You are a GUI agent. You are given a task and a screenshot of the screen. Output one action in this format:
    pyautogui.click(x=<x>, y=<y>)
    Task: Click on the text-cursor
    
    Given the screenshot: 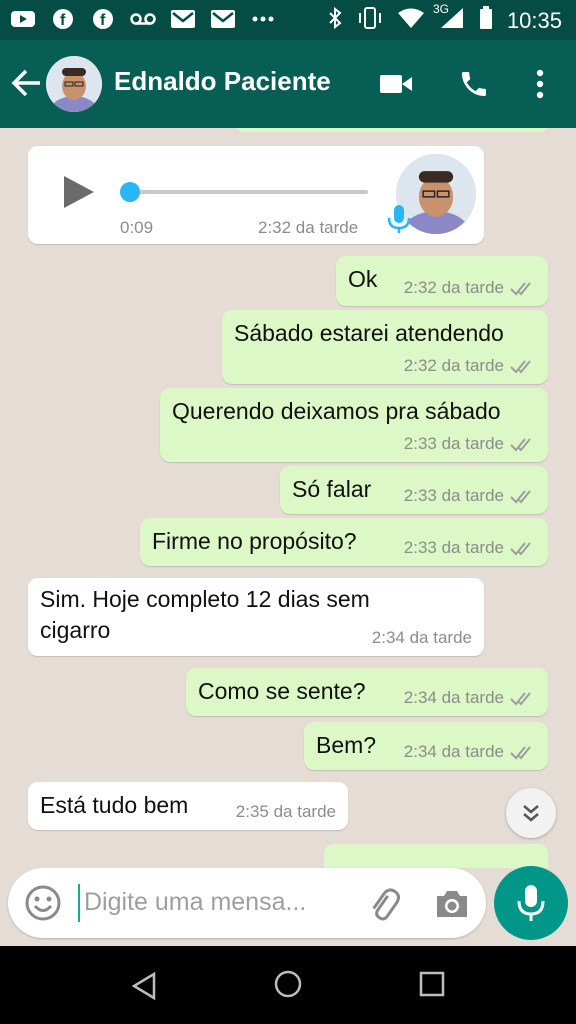 What is the action you would take?
    pyautogui.click(x=79, y=903)
    